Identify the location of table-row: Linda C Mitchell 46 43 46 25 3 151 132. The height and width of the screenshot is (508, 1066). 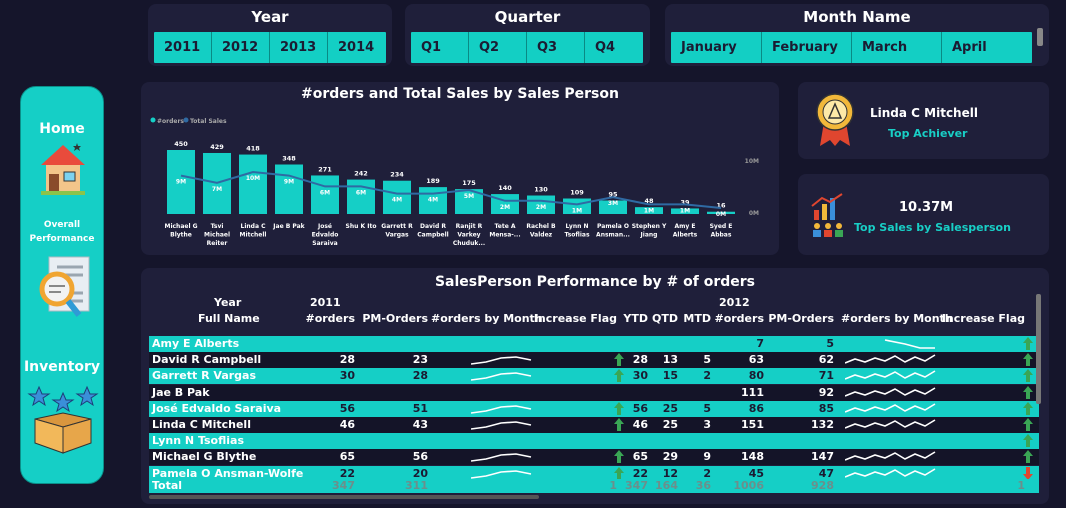
(594, 425).